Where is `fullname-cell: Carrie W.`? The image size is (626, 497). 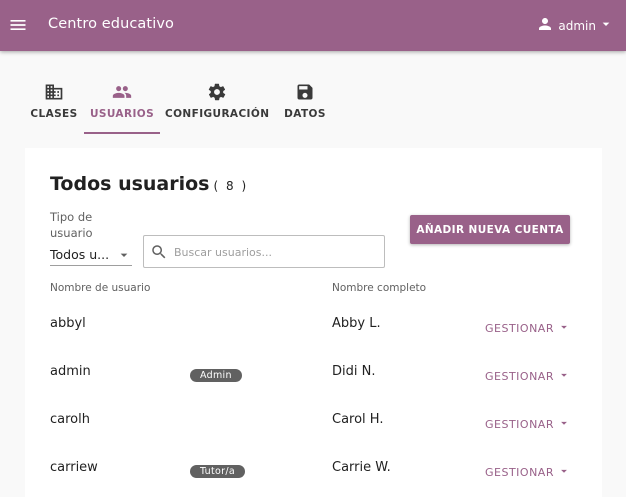
fullname-cell: Carrie W. is located at coordinates (361, 467).